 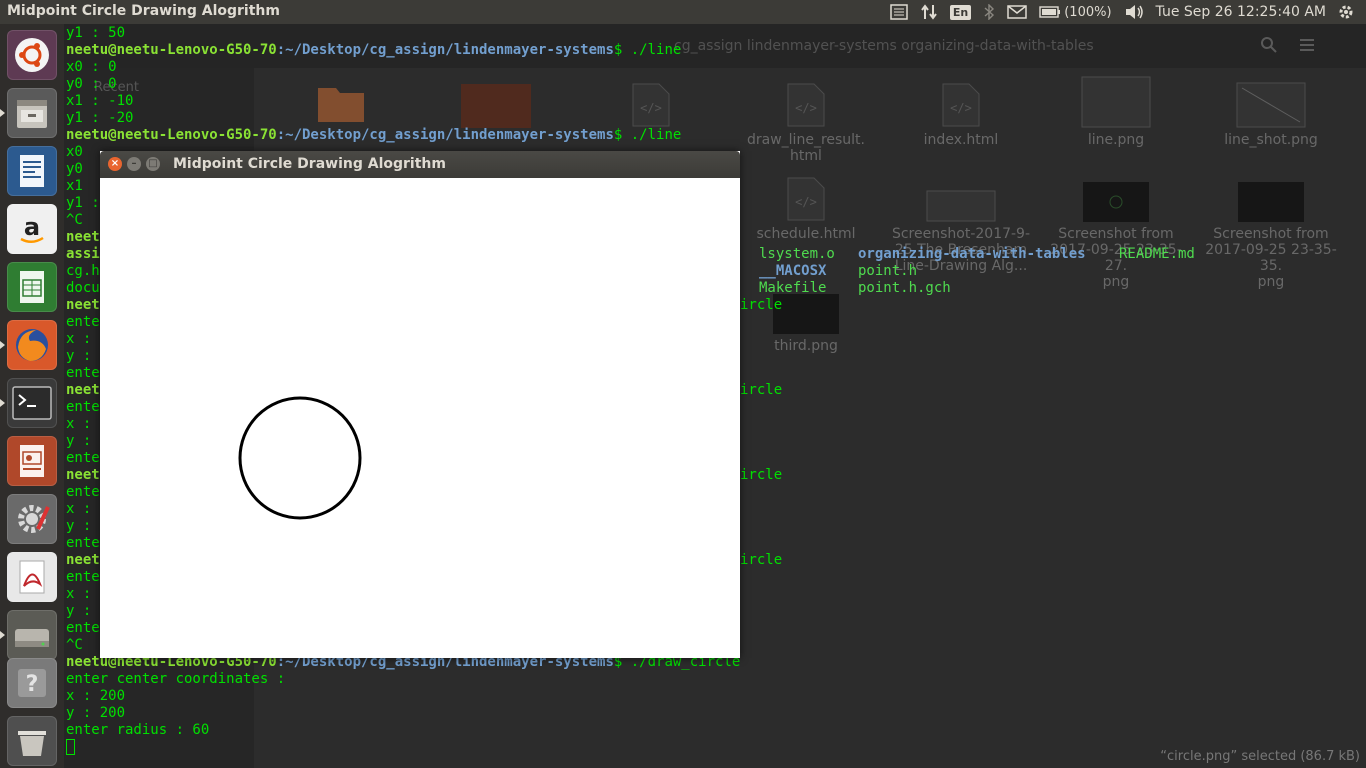 What do you see at coordinates (1346, 12) in the screenshot?
I see `power-gear-icon` at bounding box center [1346, 12].